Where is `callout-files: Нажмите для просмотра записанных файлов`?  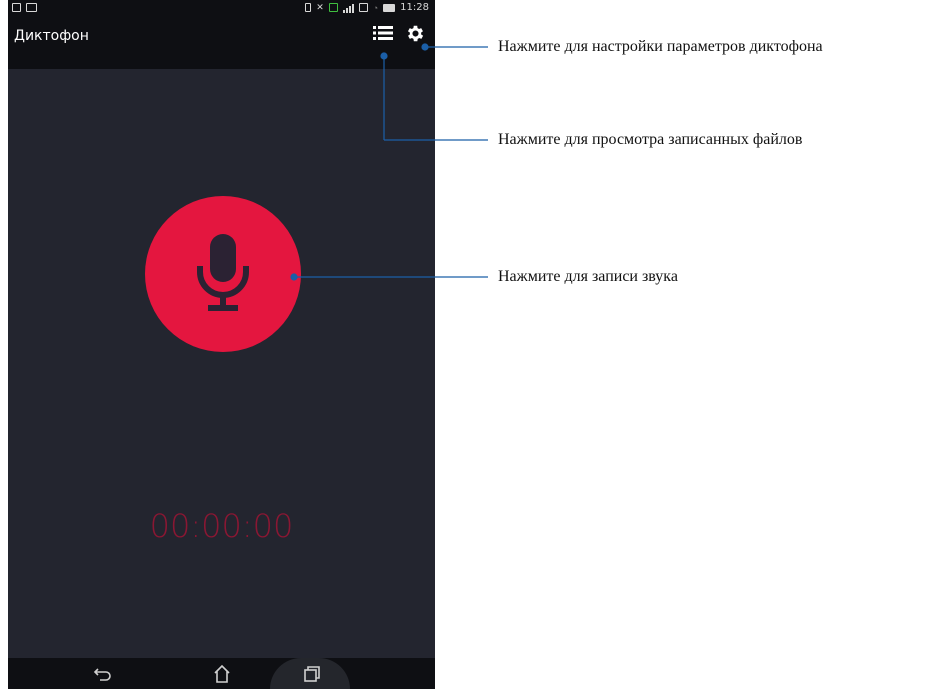
callout-files: Нажмите для просмотра записанных файлов is located at coordinates (650, 139).